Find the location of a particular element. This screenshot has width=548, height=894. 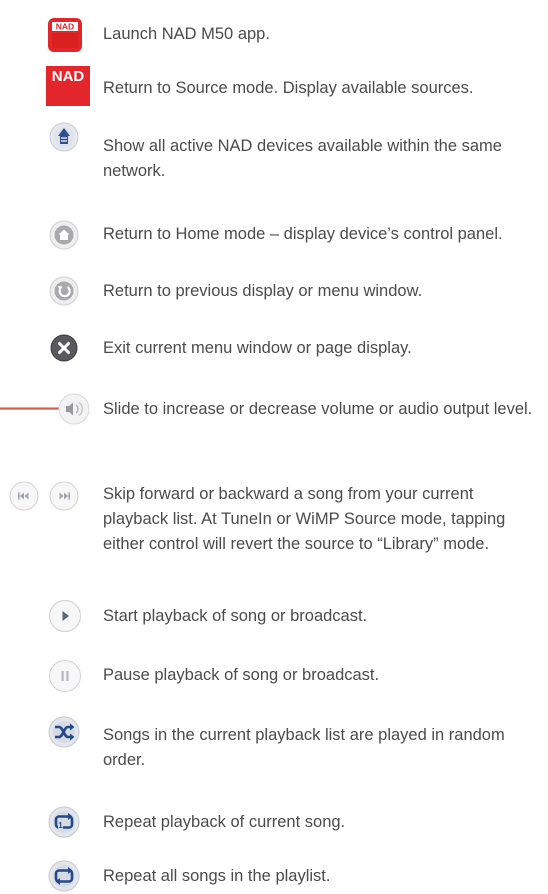

close-icon is located at coordinates (64, 348).